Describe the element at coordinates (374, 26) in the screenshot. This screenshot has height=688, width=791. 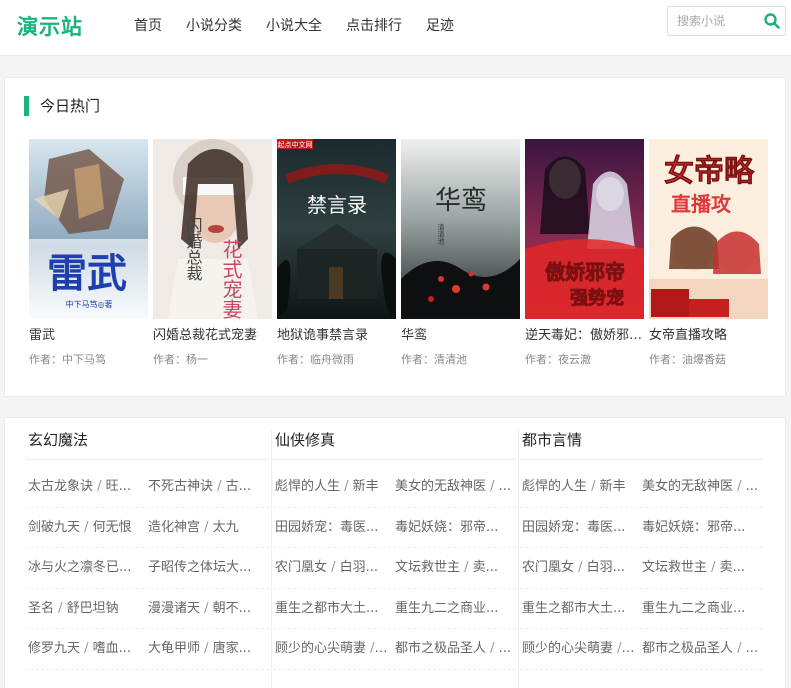
I see `nav-ranking: 点击排行` at that location.